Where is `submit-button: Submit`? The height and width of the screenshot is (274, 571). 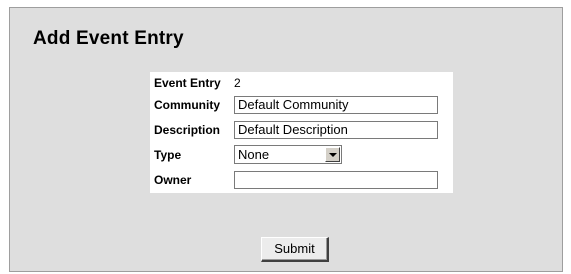
submit-button: Submit is located at coordinates (295, 249).